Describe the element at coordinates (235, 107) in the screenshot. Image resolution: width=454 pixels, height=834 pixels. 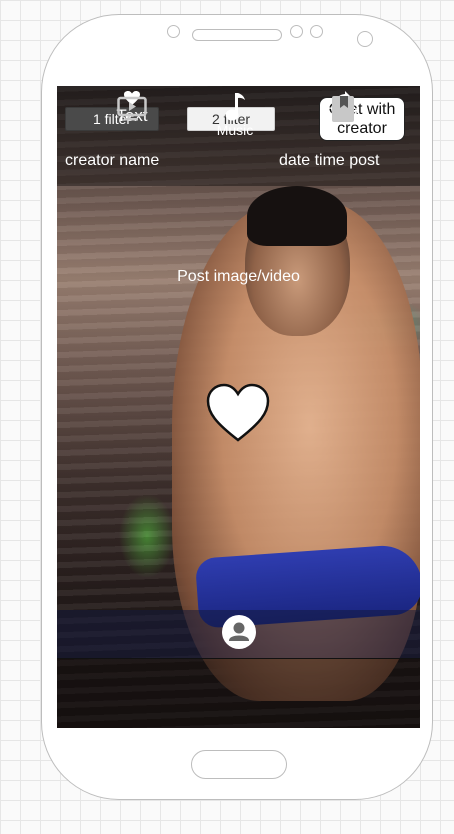
I see `music-icon` at that location.